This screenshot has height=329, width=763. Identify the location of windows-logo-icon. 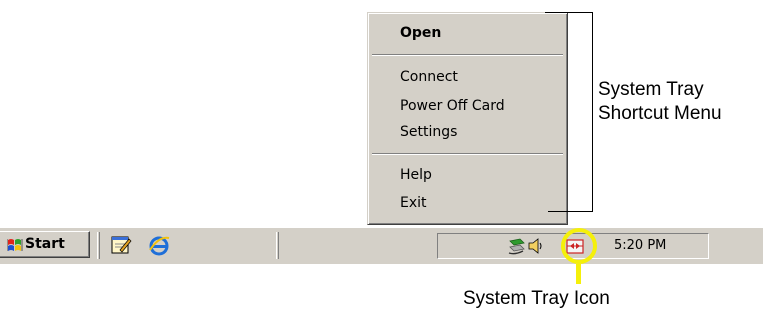
(15, 245).